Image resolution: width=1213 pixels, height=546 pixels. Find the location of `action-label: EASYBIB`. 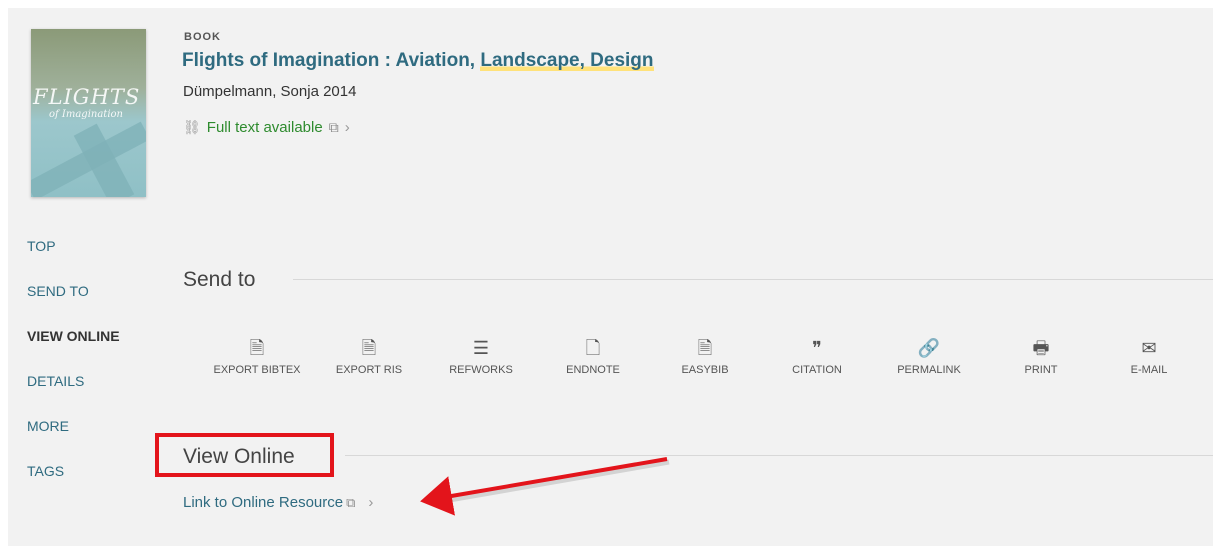

action-label: EASYBIB is located at coordinates (705, 370).